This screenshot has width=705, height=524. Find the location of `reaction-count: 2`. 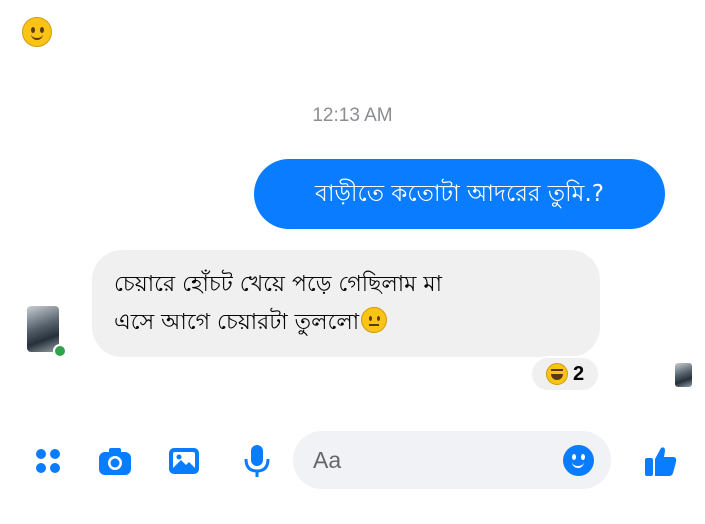

reaction-count: 2 is located at coordinates (578, 373).